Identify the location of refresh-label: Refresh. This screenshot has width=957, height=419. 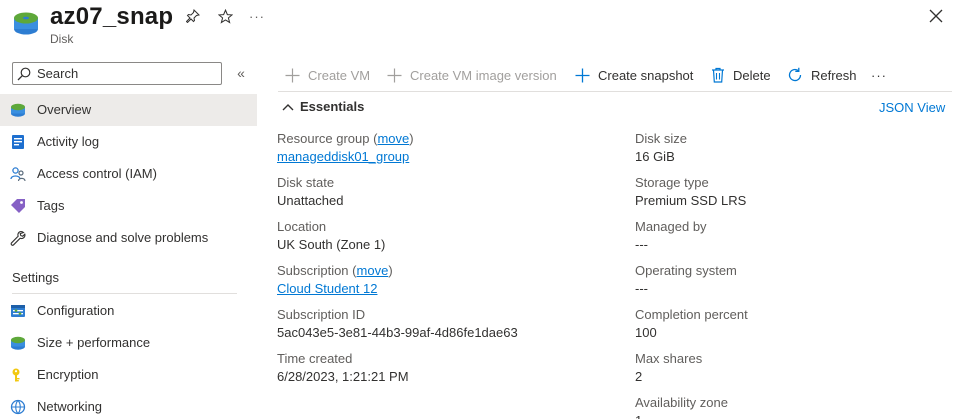
(834, 75).